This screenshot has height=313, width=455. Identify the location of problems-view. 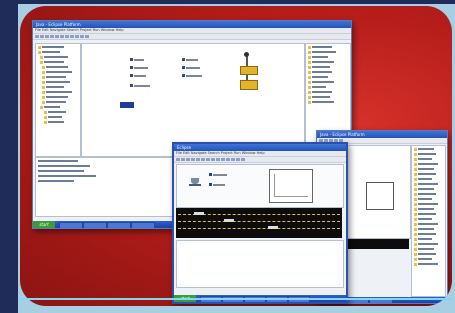
(260, 264).